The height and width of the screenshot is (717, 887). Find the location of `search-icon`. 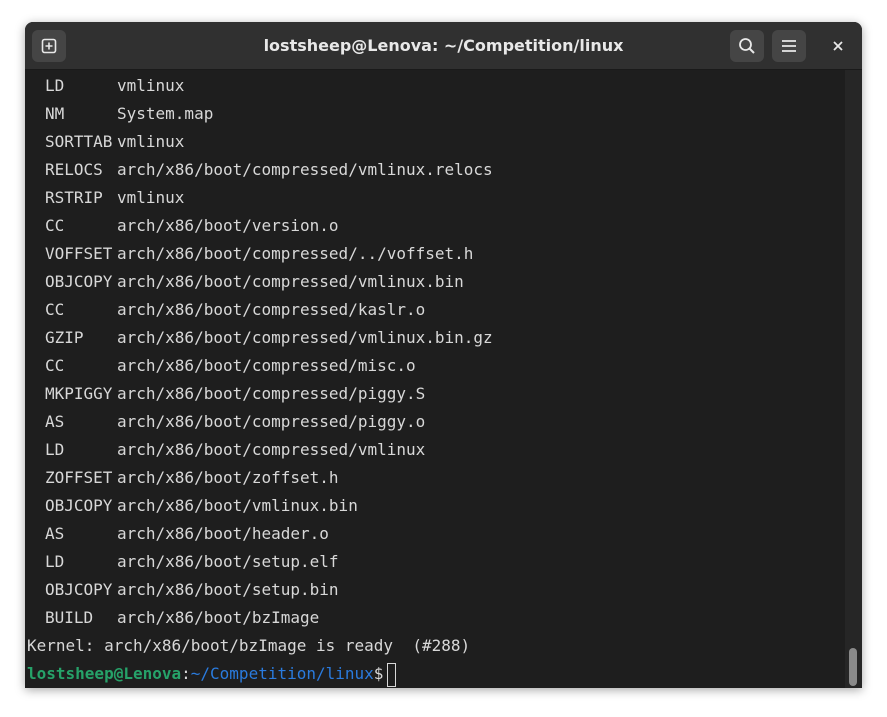

search-icon is located at coordinates (747, 46).